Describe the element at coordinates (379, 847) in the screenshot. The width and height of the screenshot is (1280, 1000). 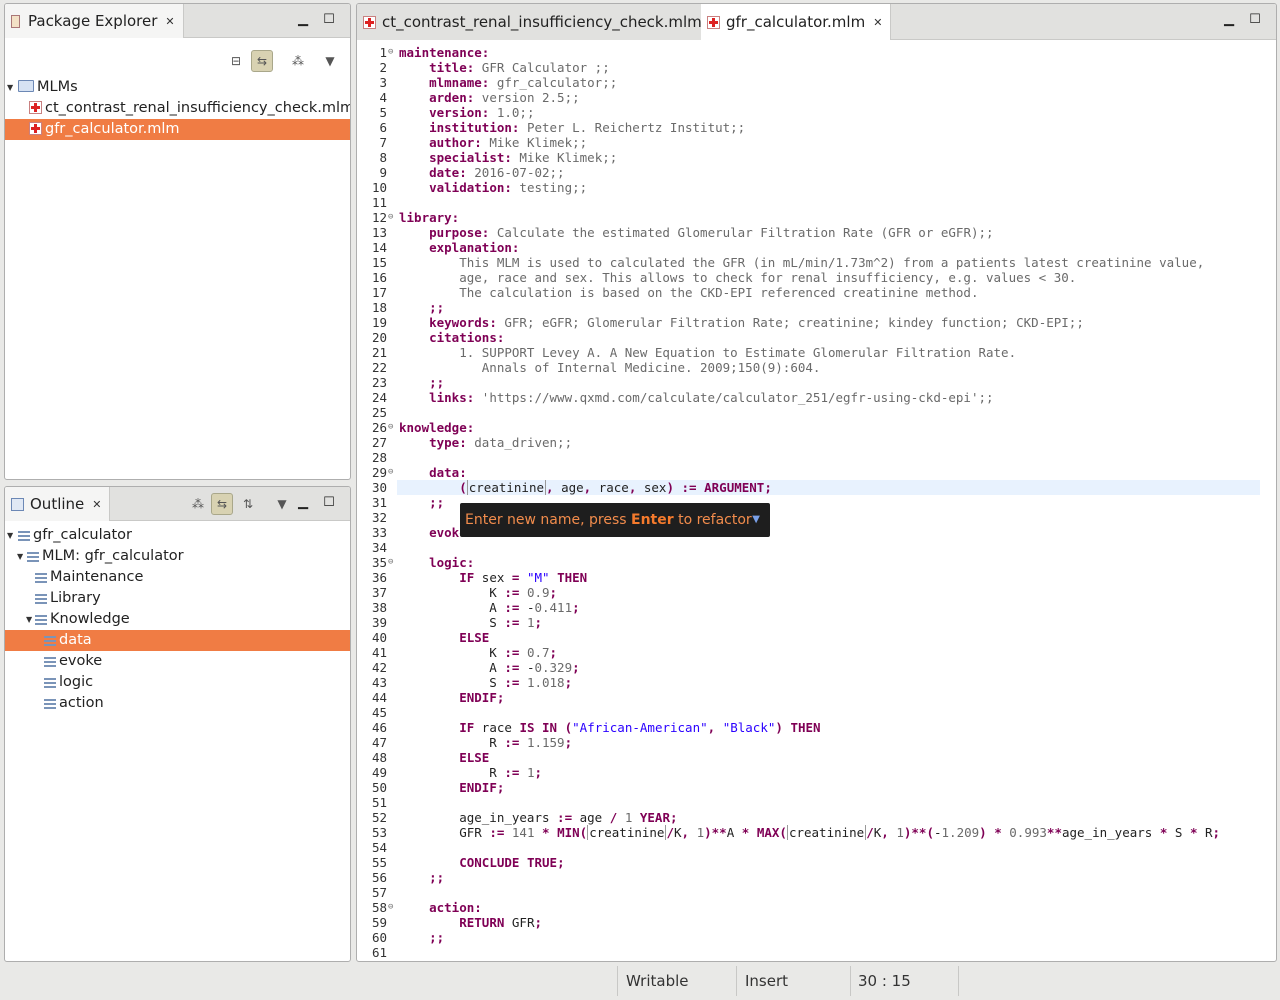
I see `line-number: 54` at that location.